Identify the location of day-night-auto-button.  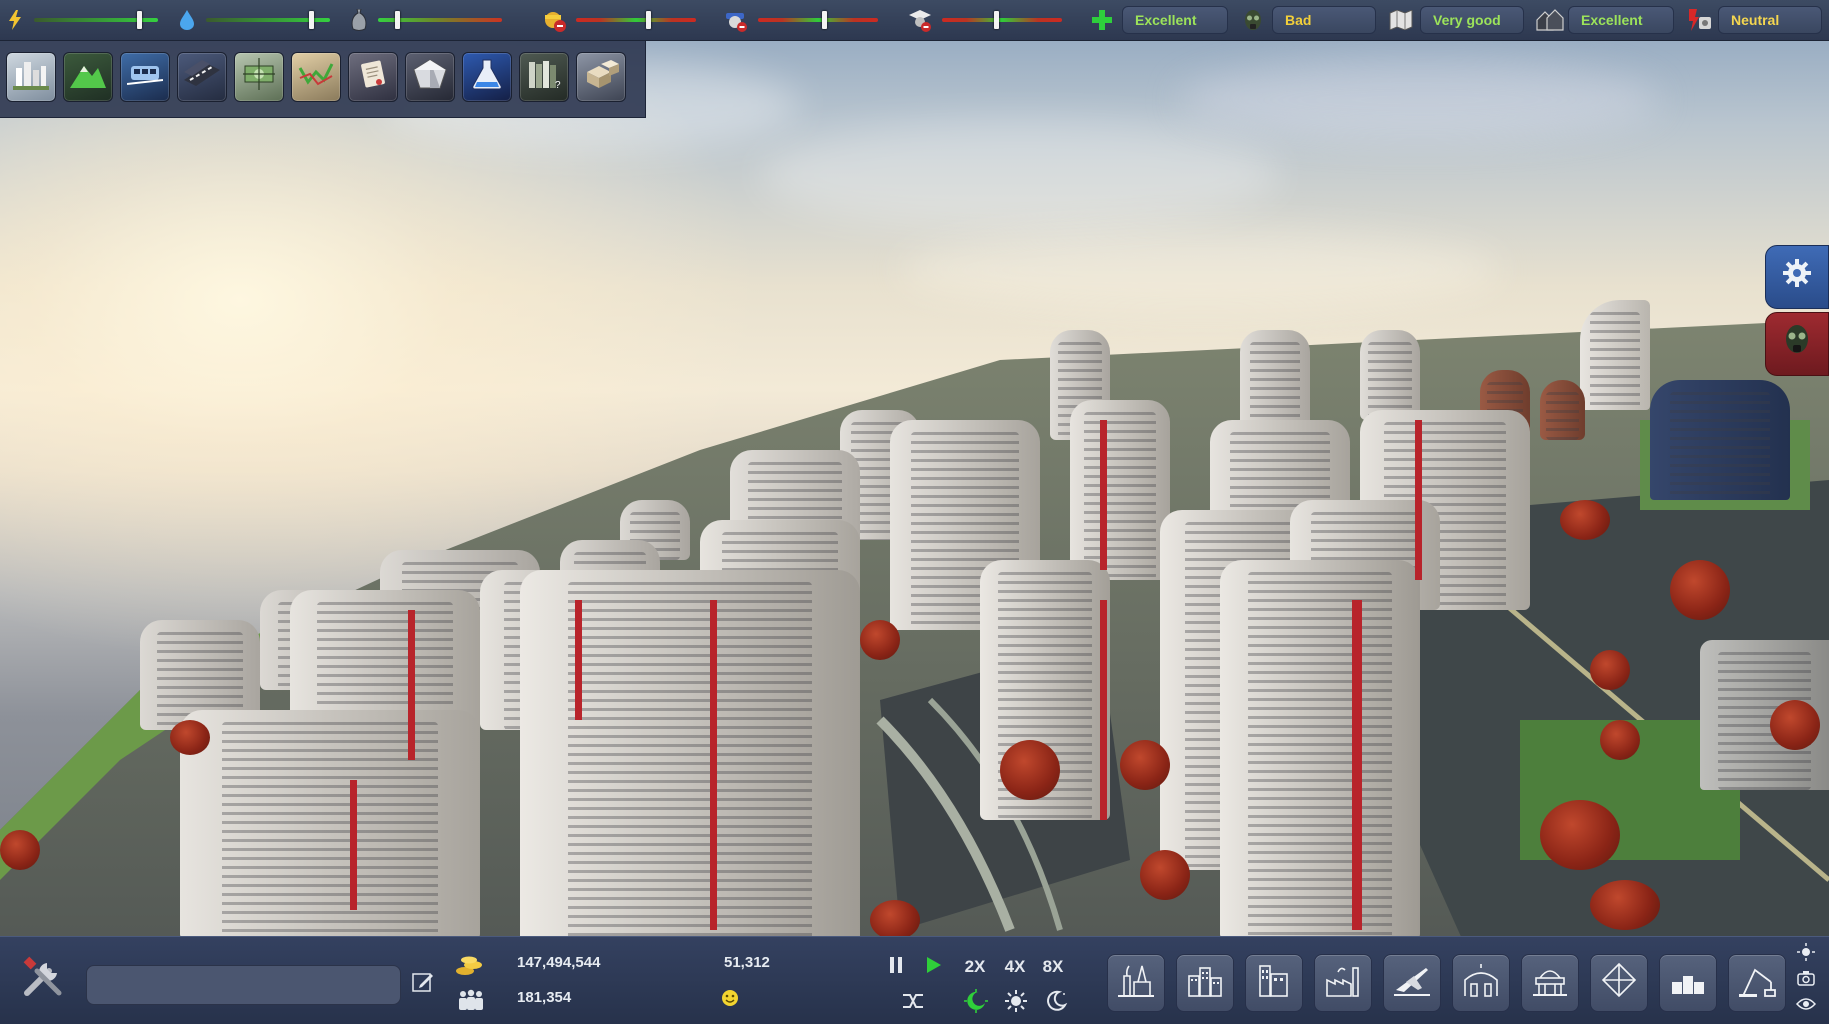
(976, 1003).